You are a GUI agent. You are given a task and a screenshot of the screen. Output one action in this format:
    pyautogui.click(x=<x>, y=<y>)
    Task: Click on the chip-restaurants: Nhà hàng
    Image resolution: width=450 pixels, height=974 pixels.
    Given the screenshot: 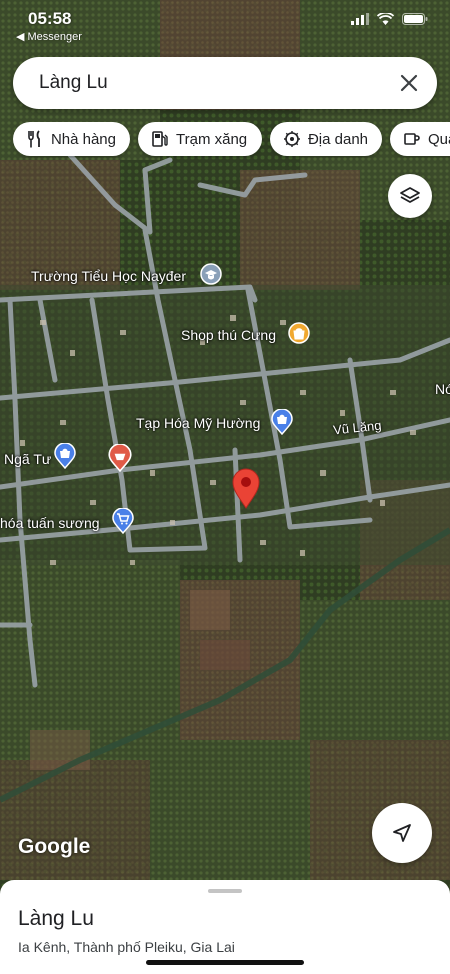 What is the action you would take?
    pyautogui.click(x=71, y=139)
    